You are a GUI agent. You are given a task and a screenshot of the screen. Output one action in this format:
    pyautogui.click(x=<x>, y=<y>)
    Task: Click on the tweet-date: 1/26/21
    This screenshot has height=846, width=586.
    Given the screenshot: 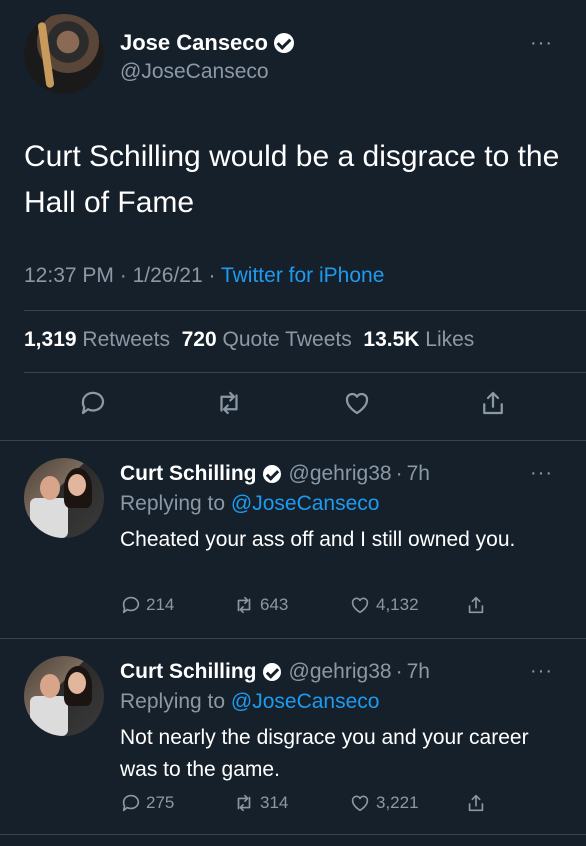 What is the action you would take?
    pyautogui.click(x=168, y=275)
    